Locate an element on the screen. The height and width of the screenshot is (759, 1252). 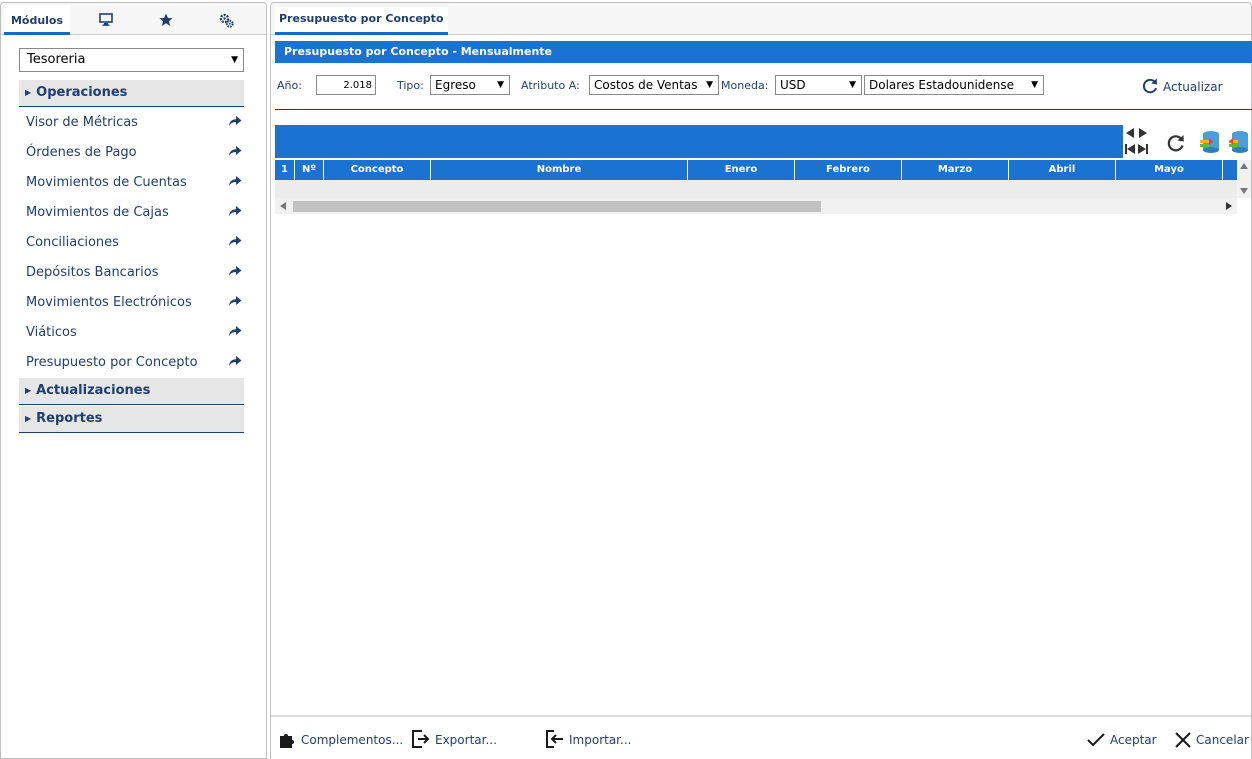
horizontal-scrollbar is located at coordinates (756, 206).